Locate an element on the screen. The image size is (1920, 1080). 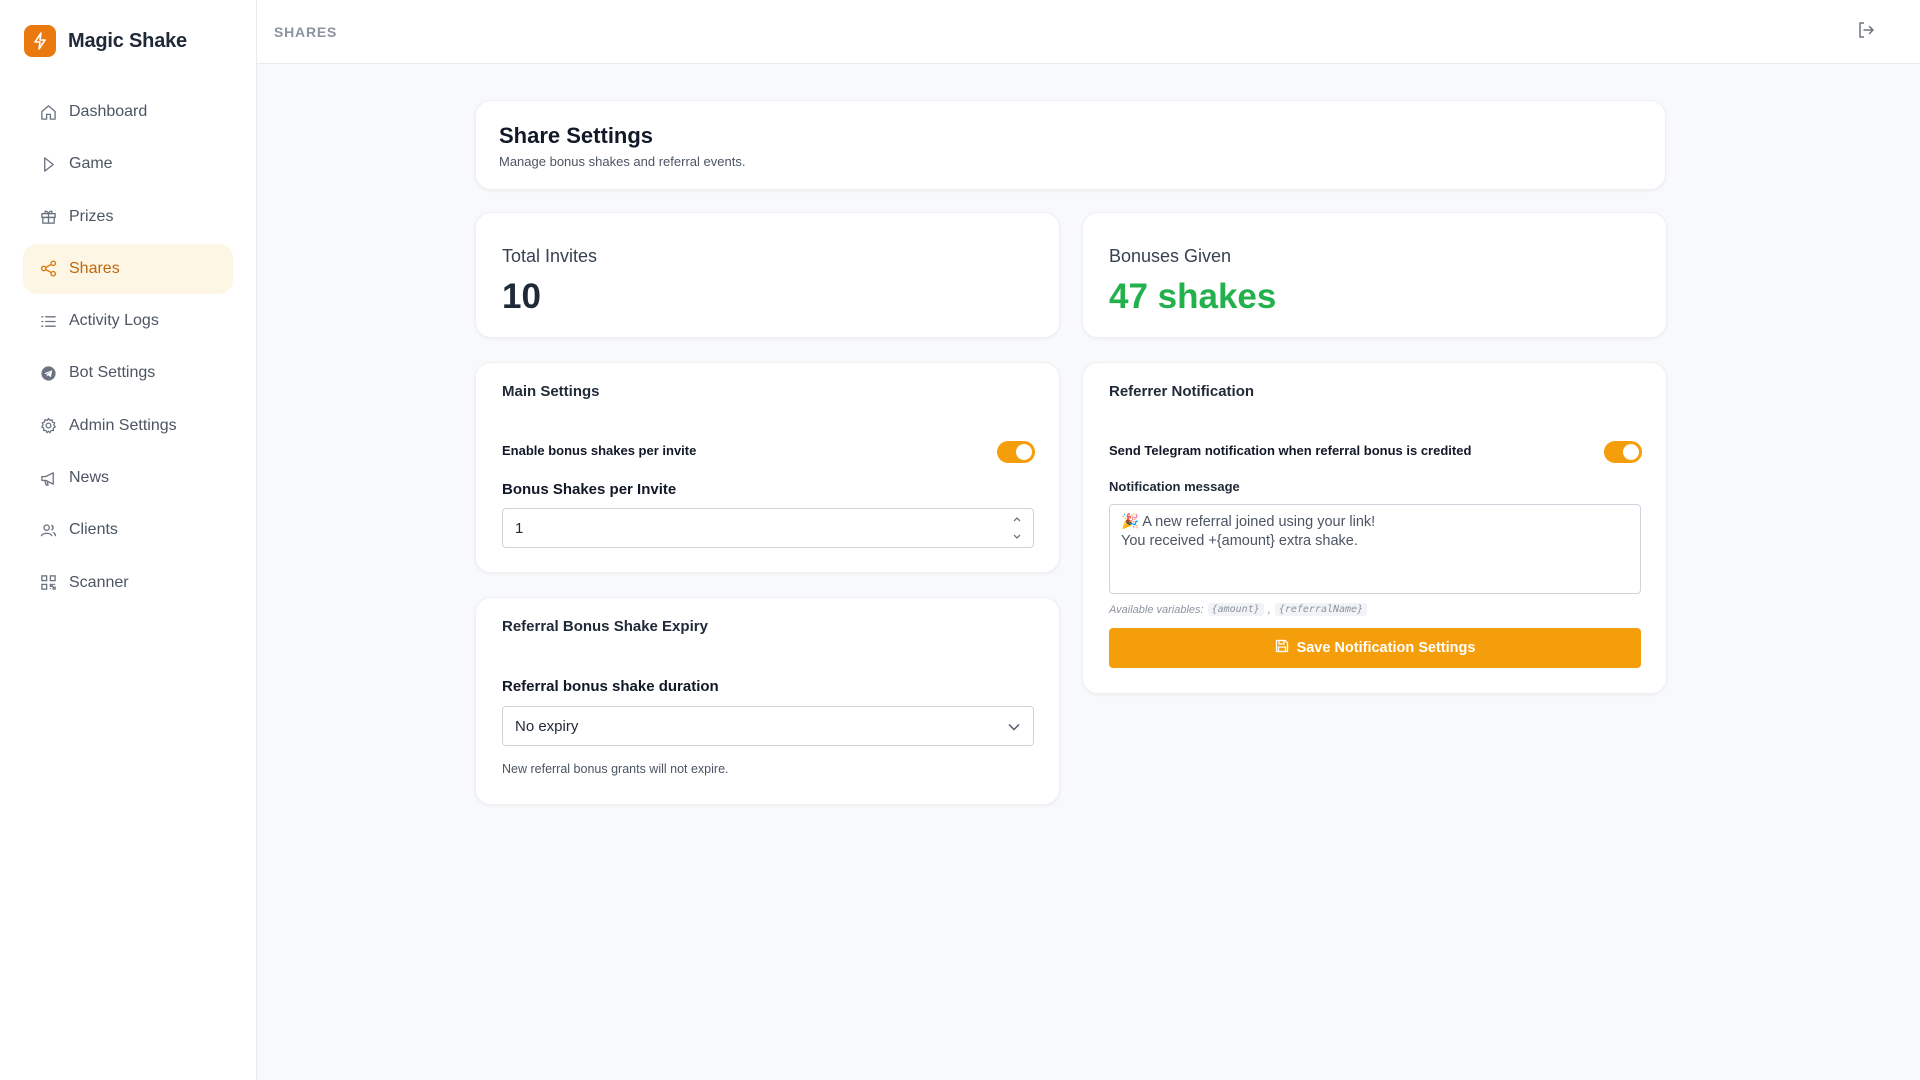
stat-label: Total Invites is located at coordinates (550, 256).